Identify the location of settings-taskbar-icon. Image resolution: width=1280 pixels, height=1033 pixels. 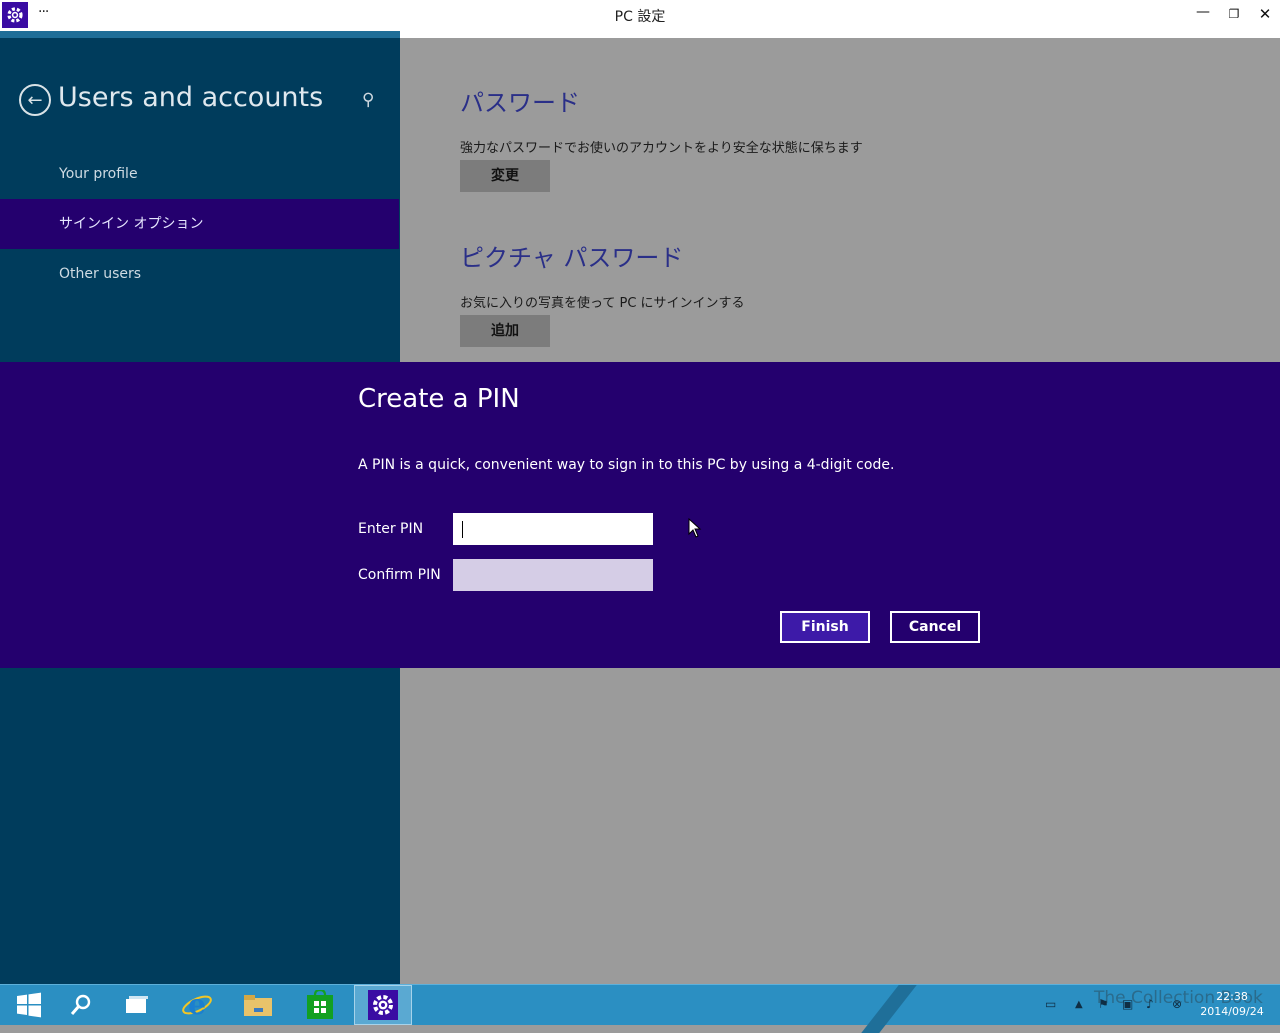
(383, 1005).